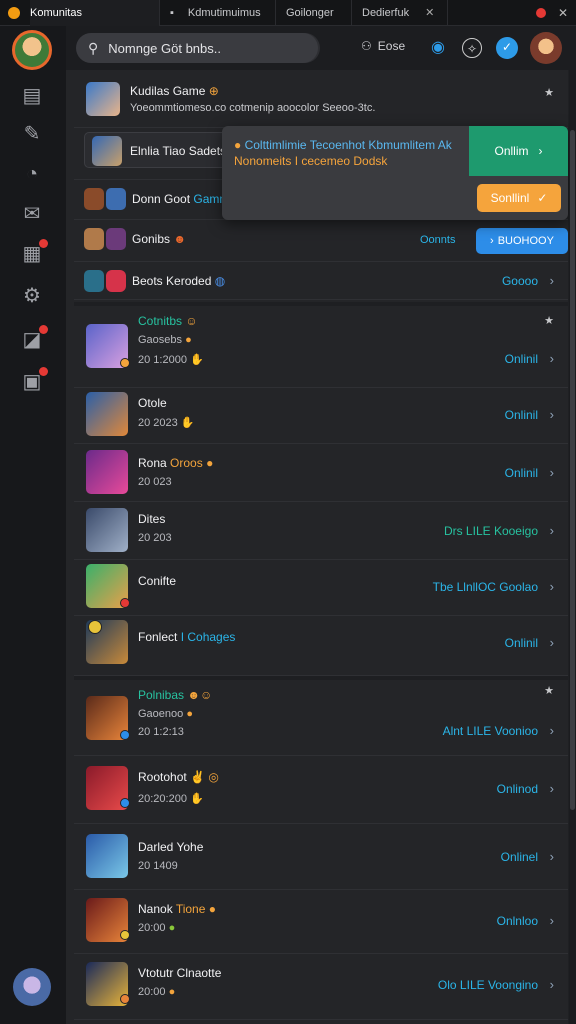 The height and width of the screenshot is (1024, 576). I want to click on action-button: › BUOHOOY, so click(522, 241).